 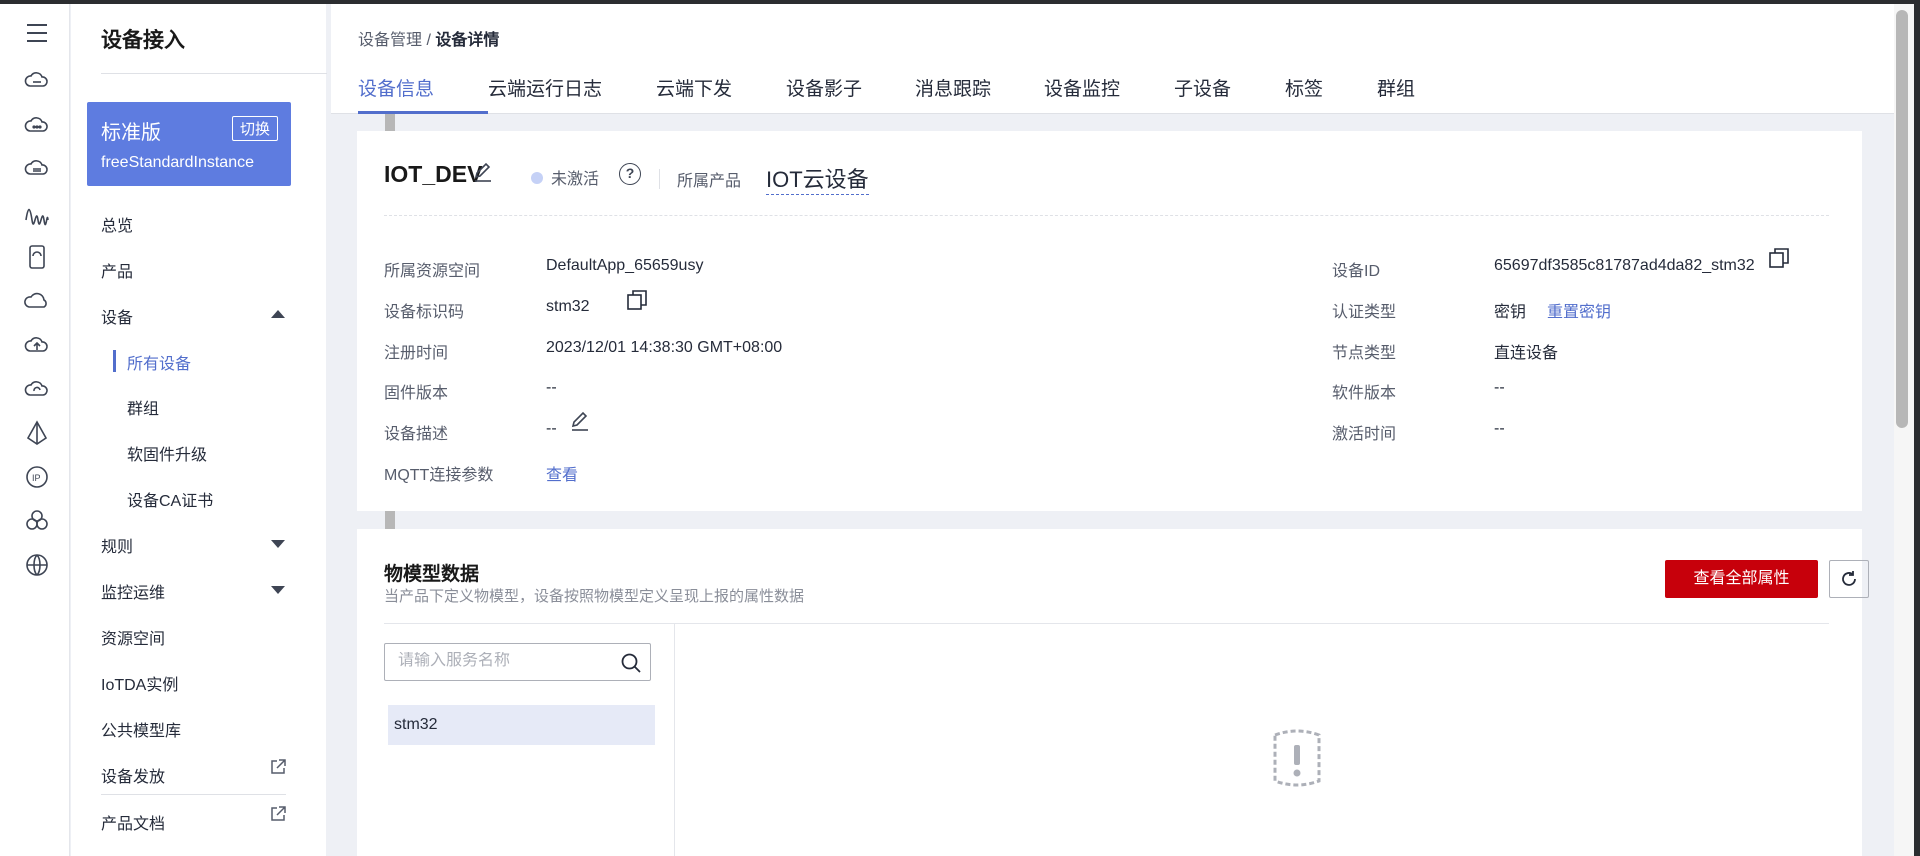 I want to click on sidebar-item-rules: 规则, so click(x=117, y=545).